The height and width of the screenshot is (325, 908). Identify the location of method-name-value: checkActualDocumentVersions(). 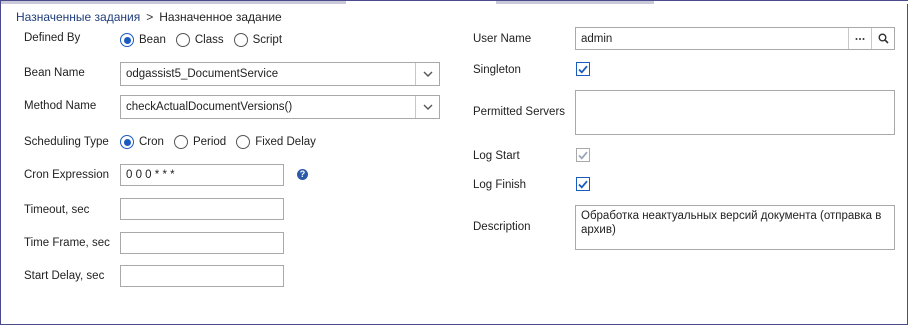
(209, 107).